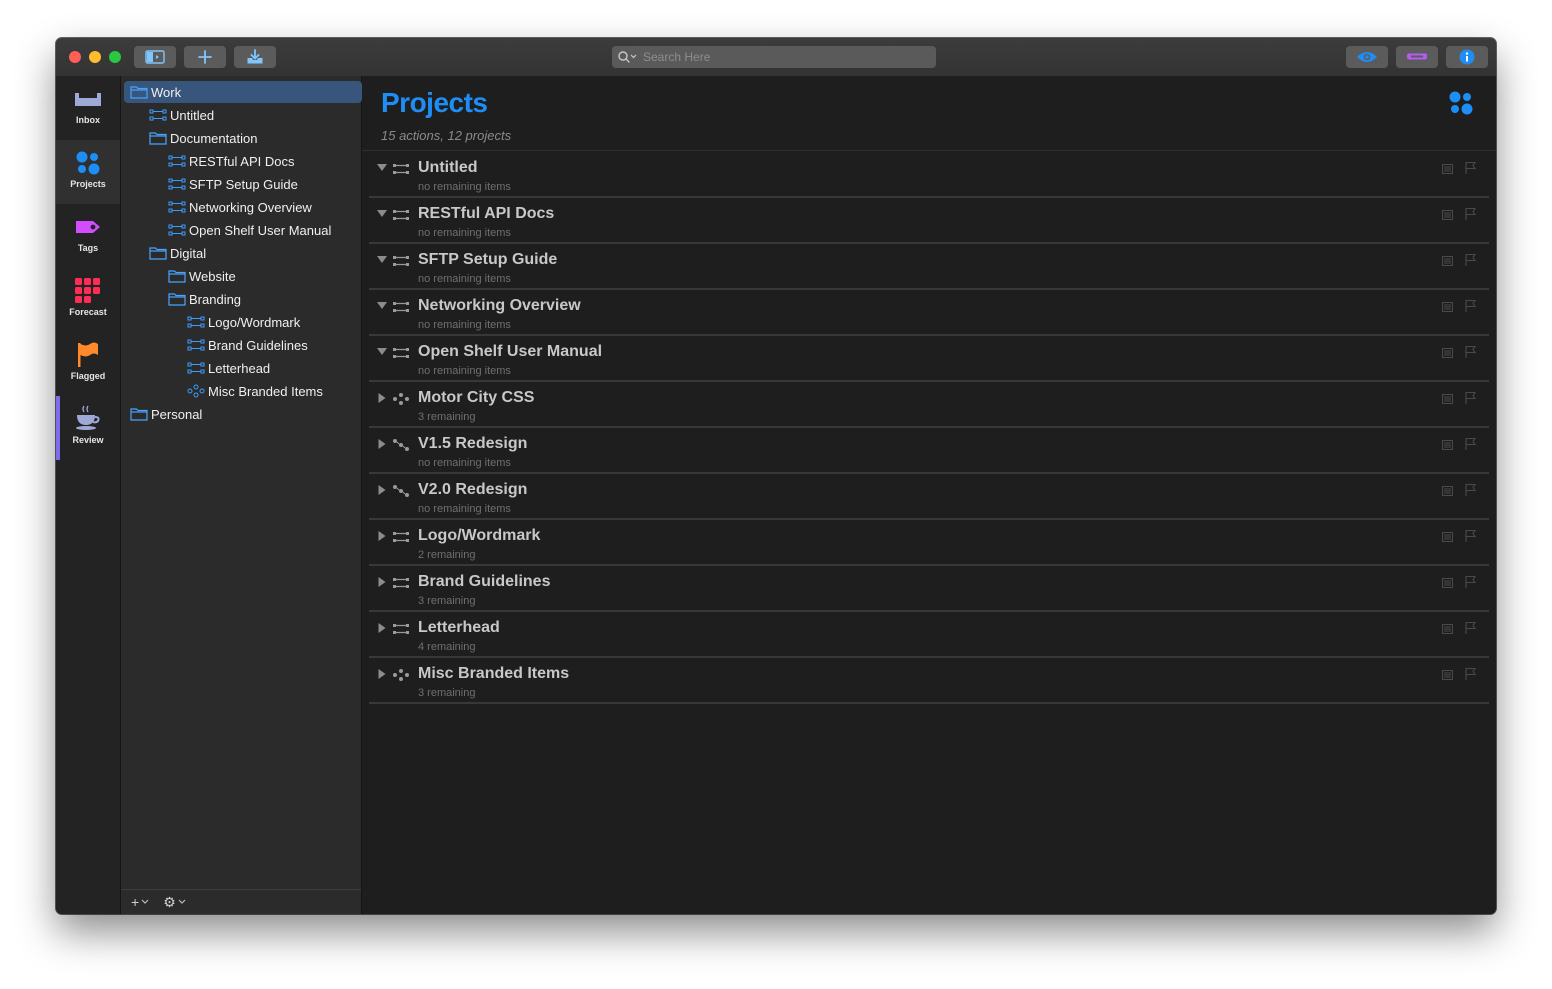 This screenshot has height=989, width=1552. What do you see at coordinates (929, 635) in the screenshot?
I see `project-row: Letterhead 4 remaining` at bounding box center [929, 635].